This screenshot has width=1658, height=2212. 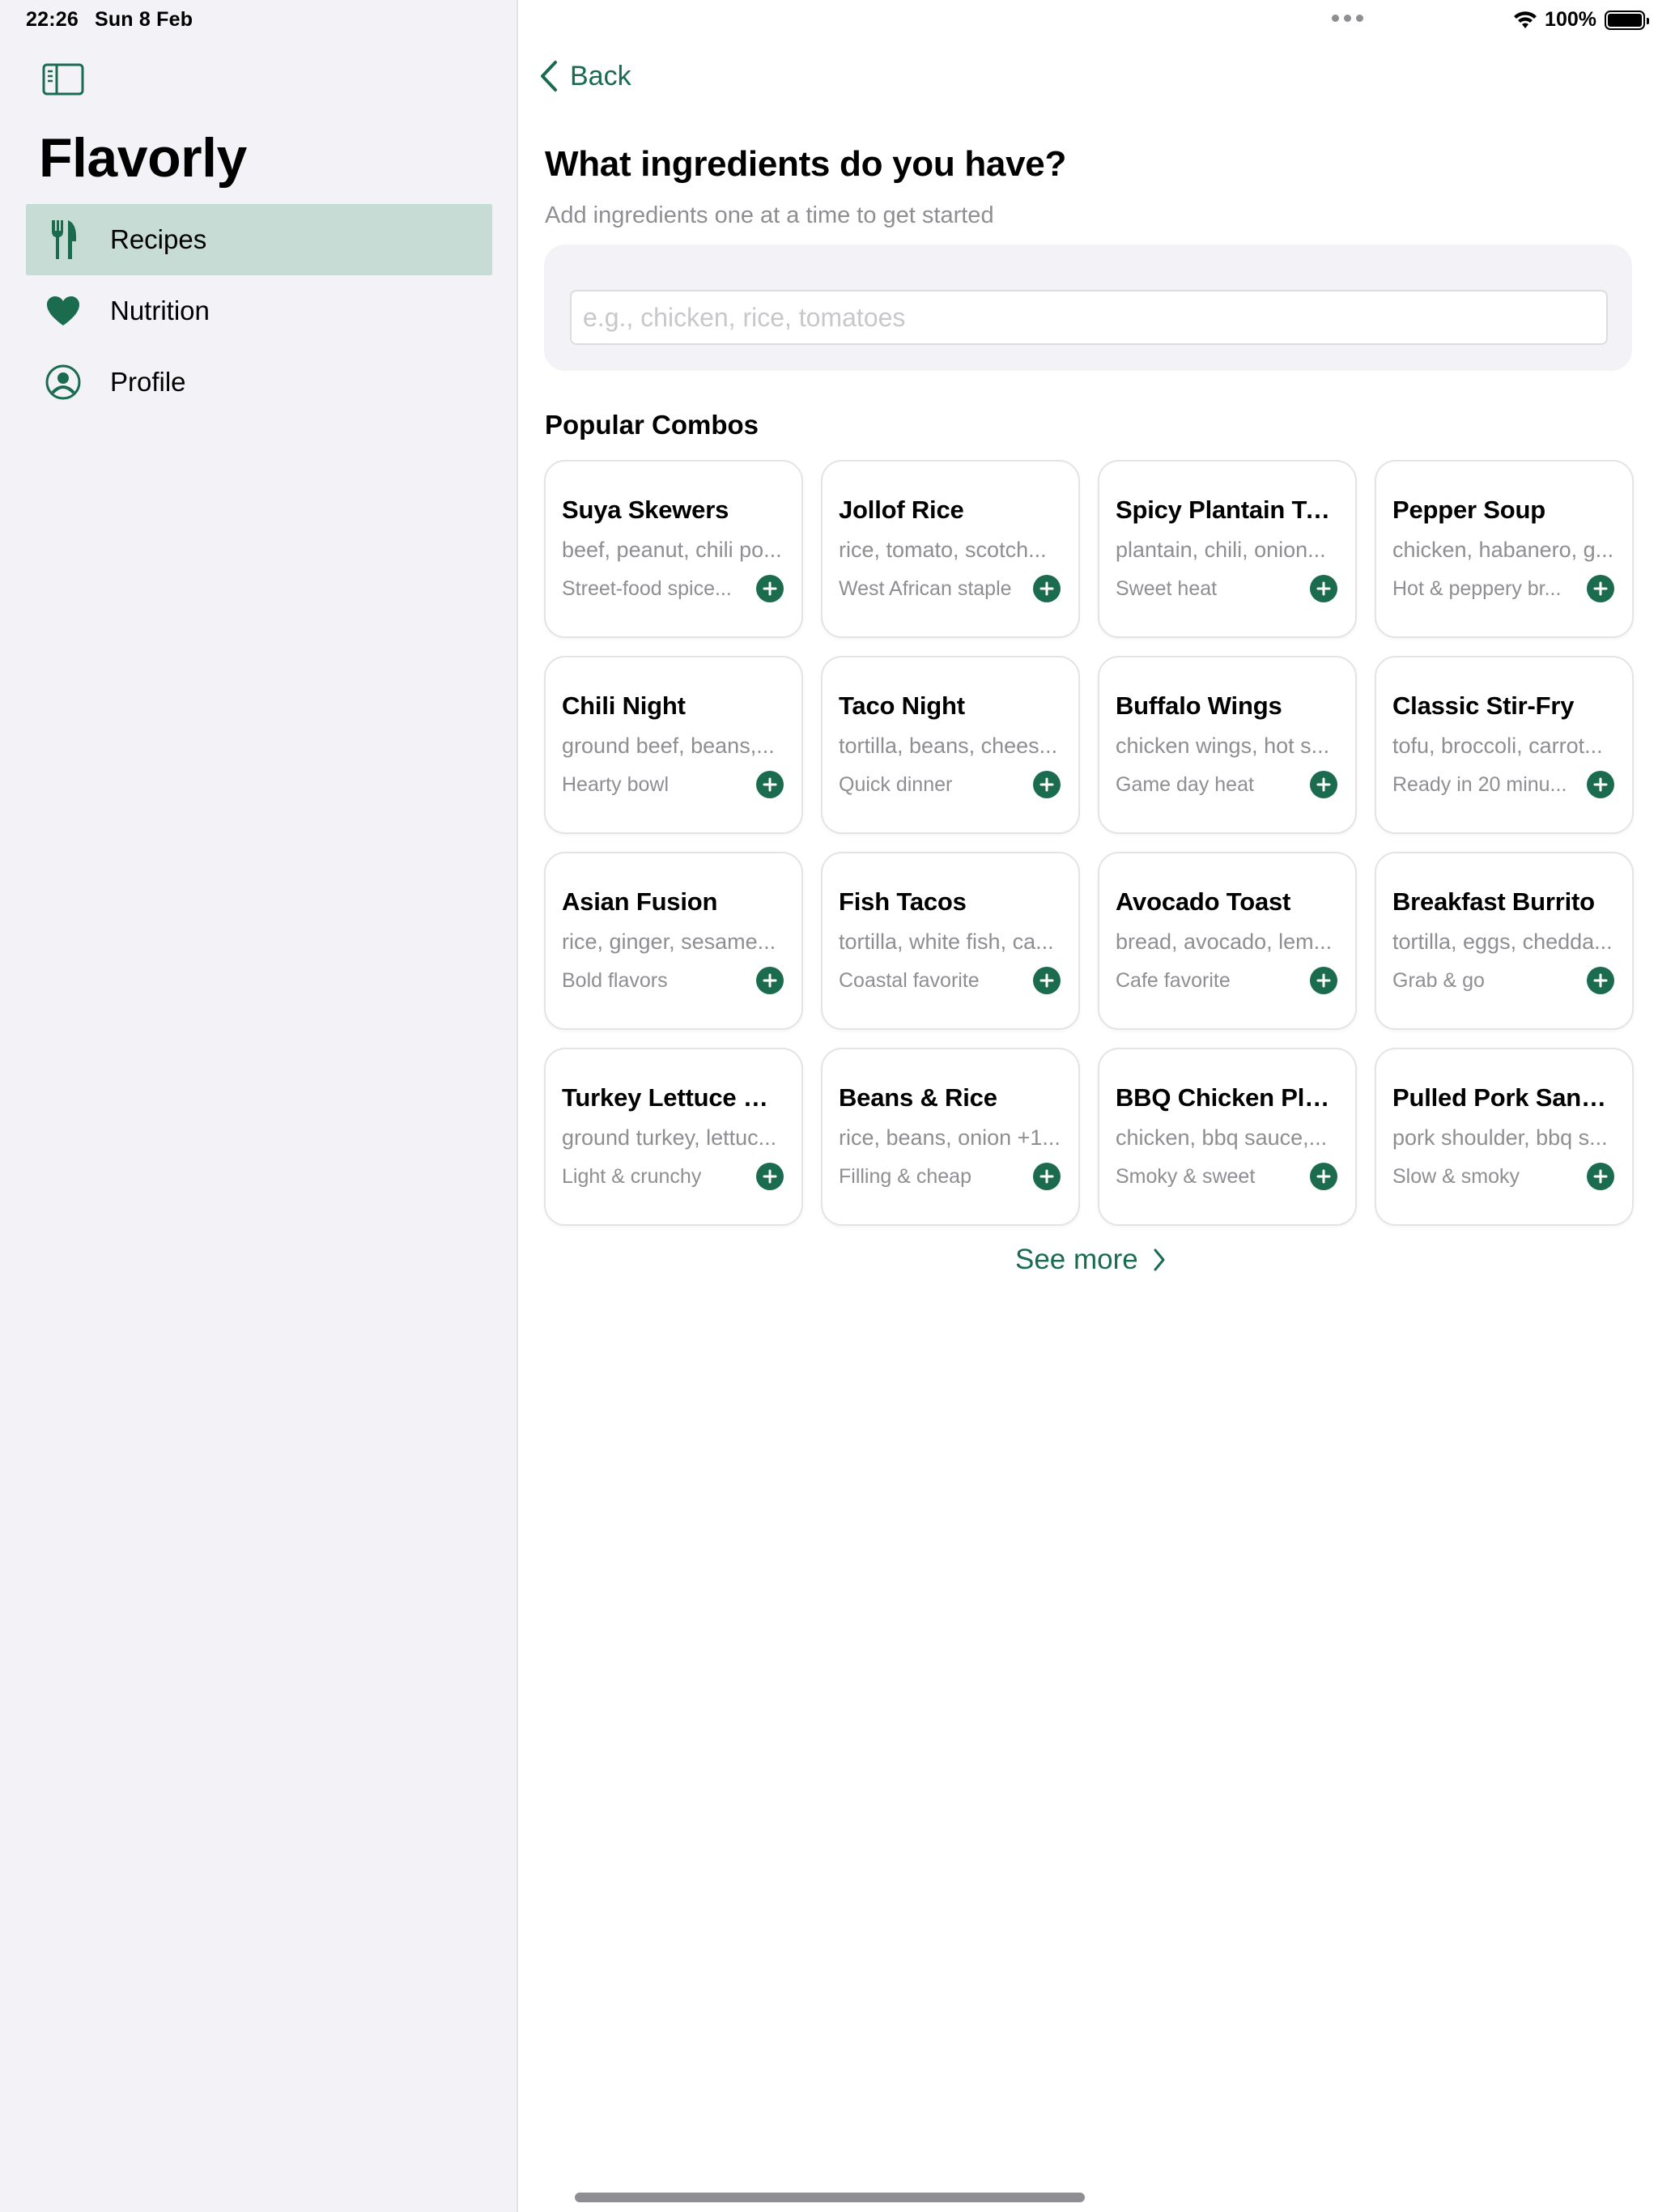 What do you see at coordinates (1159, 1260) in the screenshot?
I see `chevron-right-icon` at bounding box center [1159, 1260].